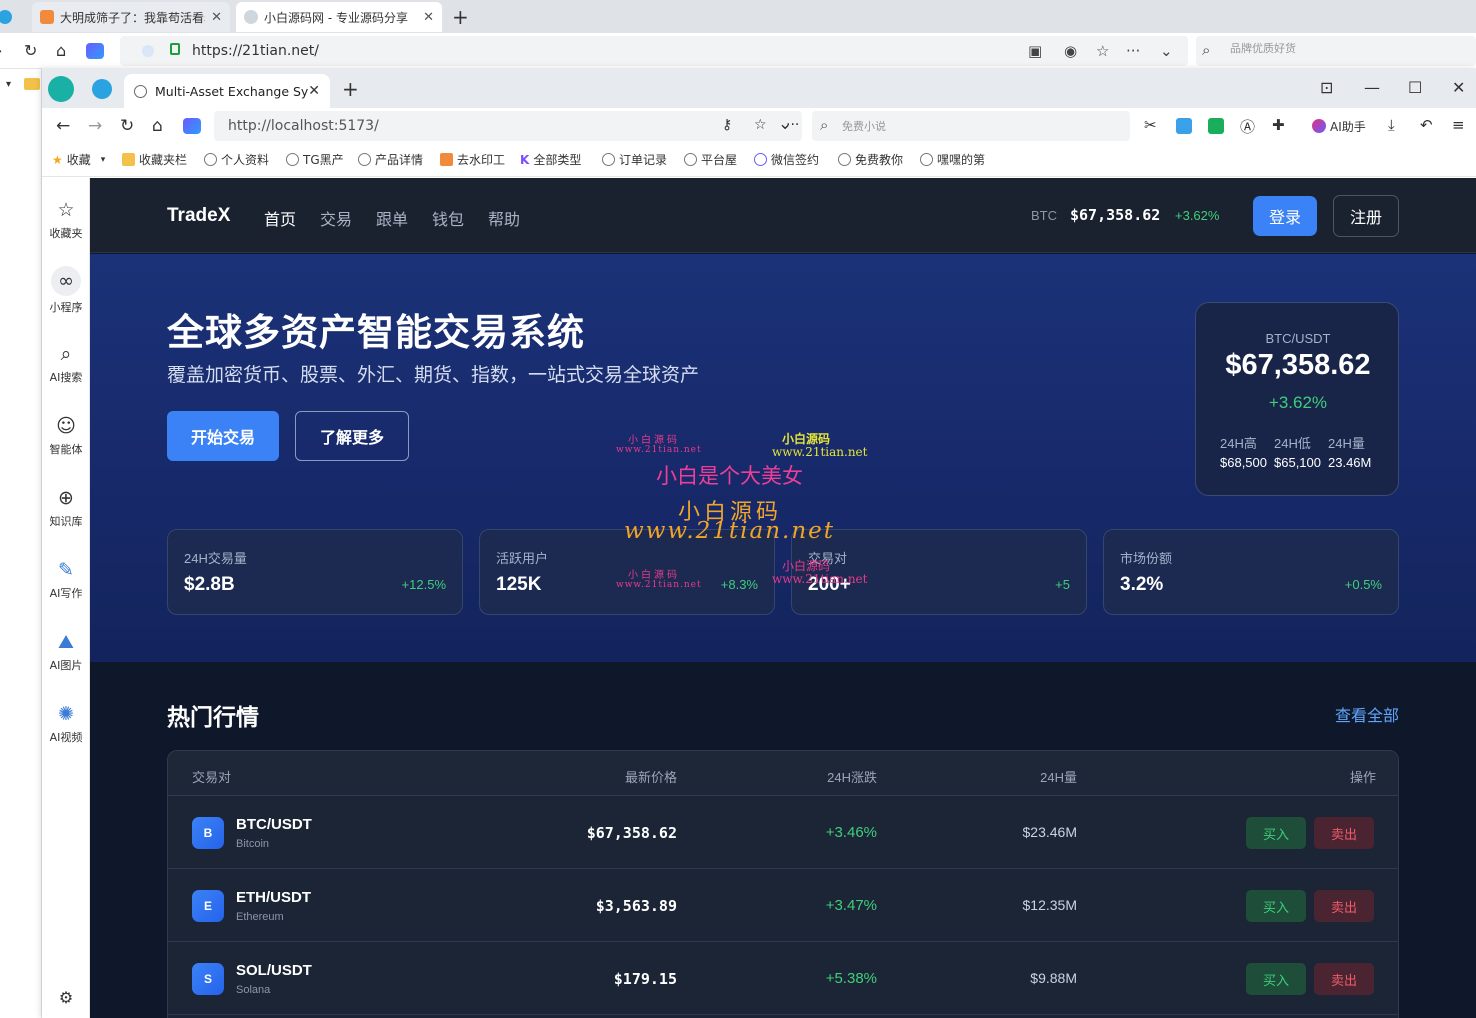  What do you see at coordinates (66, 219) in the screenshot?
I see `sidebar-item-favorites: ☆ 收藏夹` at bounding box center [66, 219].